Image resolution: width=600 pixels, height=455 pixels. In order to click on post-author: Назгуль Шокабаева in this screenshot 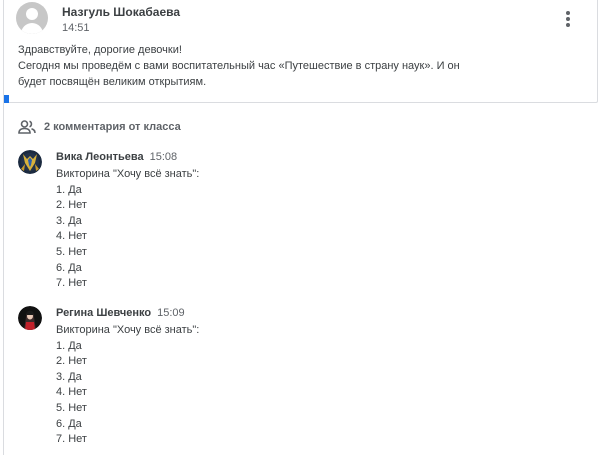, I will do `click(121, 12)`.